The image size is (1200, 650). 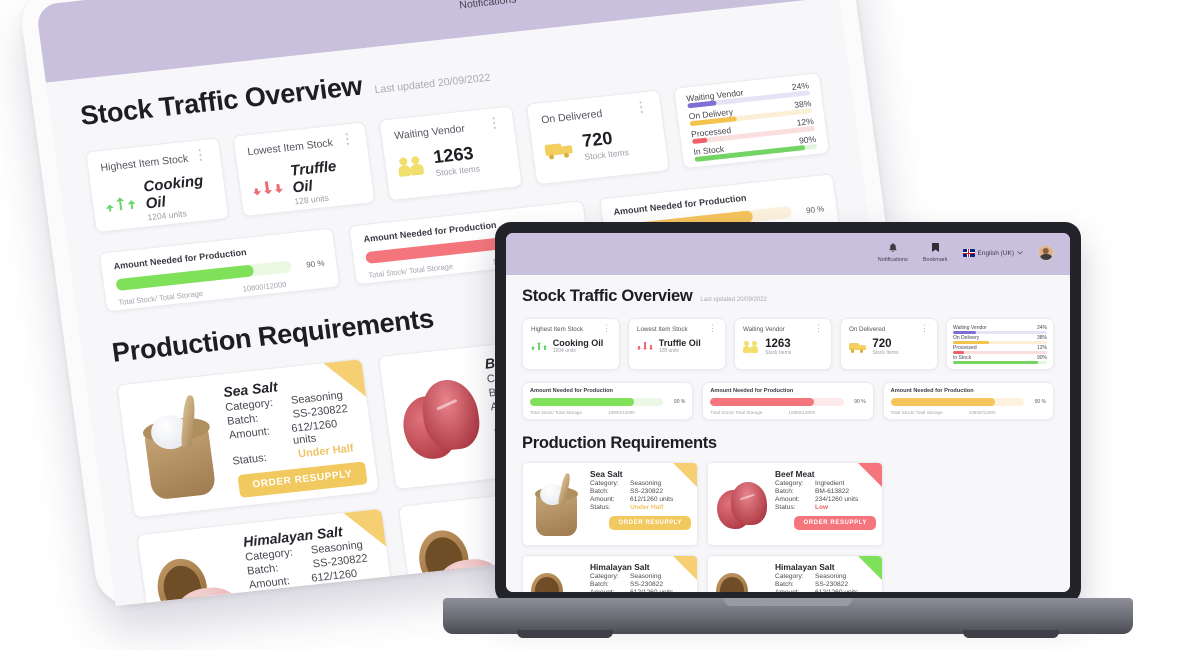 I want to click on user-avatar, so click(x=1046, y=253).